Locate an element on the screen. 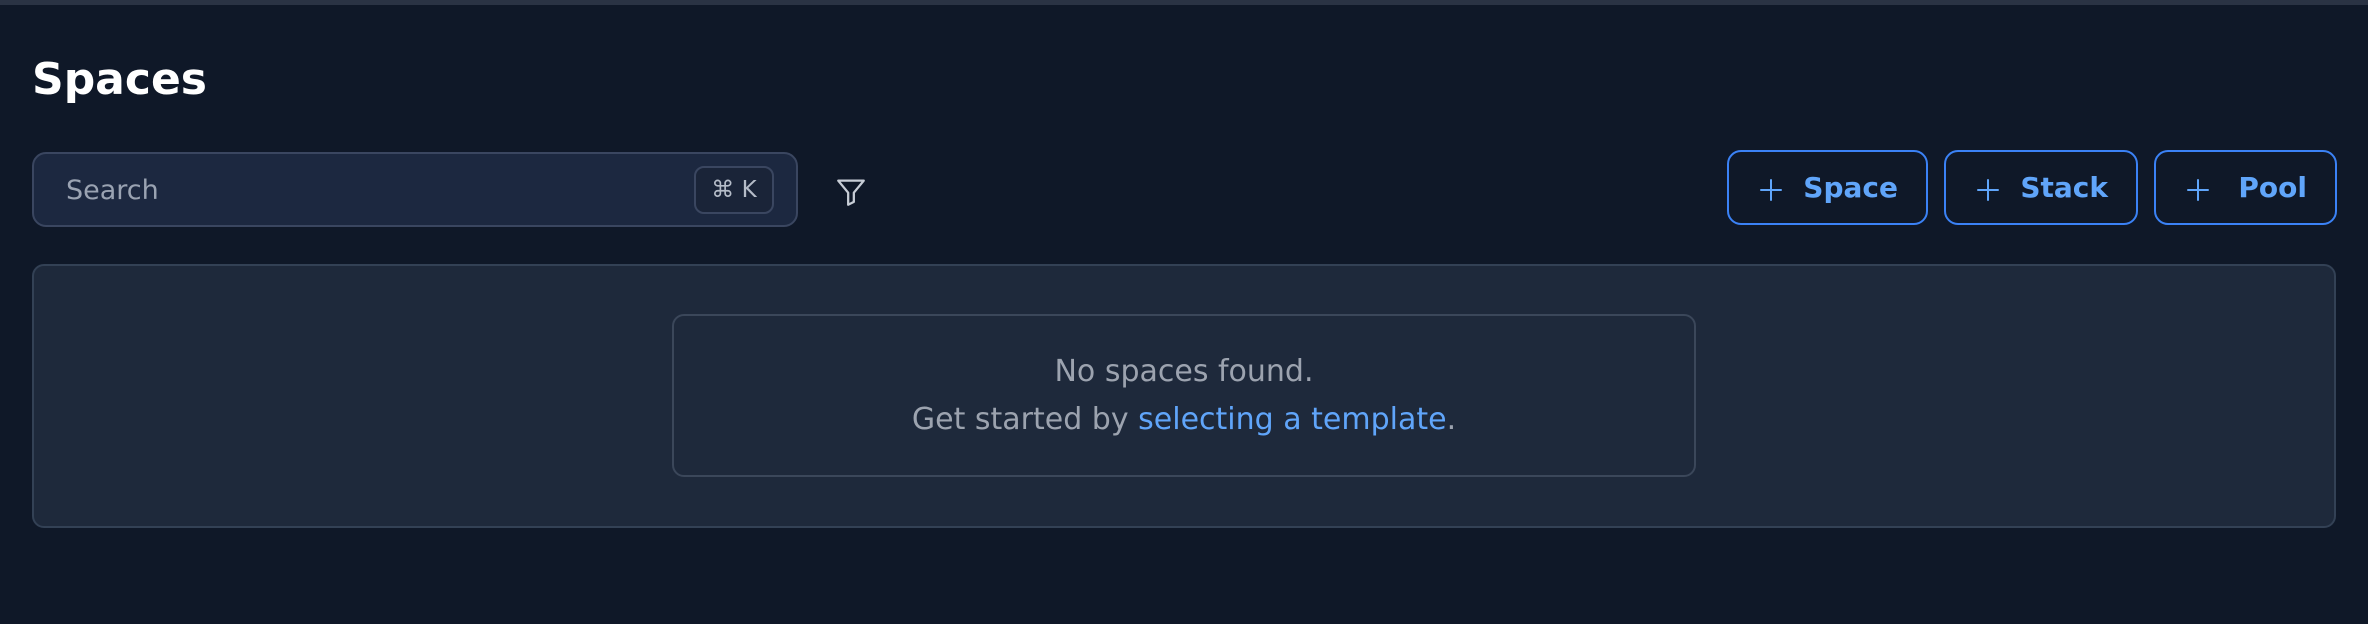 This screenshot has height=624, width=2368. page-title: Spaces is located at coordinates (119, 79).